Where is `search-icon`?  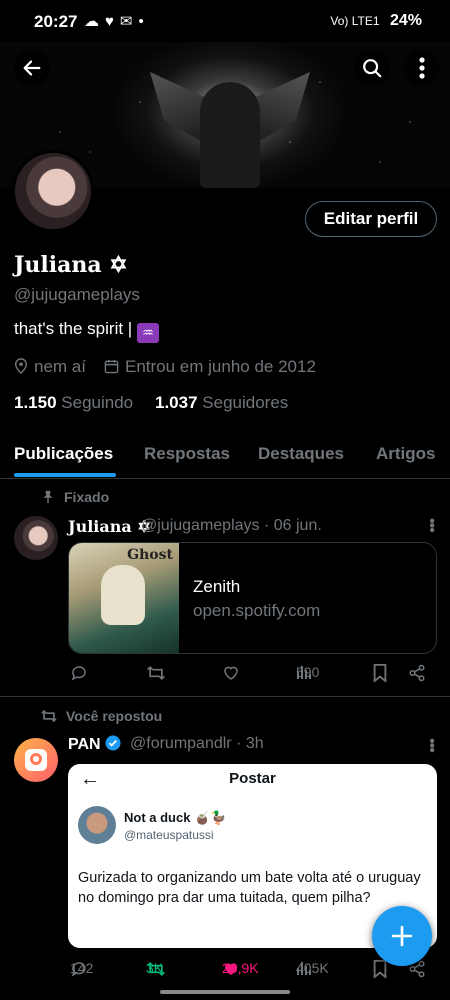
search-icon is located at coordinates (372, 68).